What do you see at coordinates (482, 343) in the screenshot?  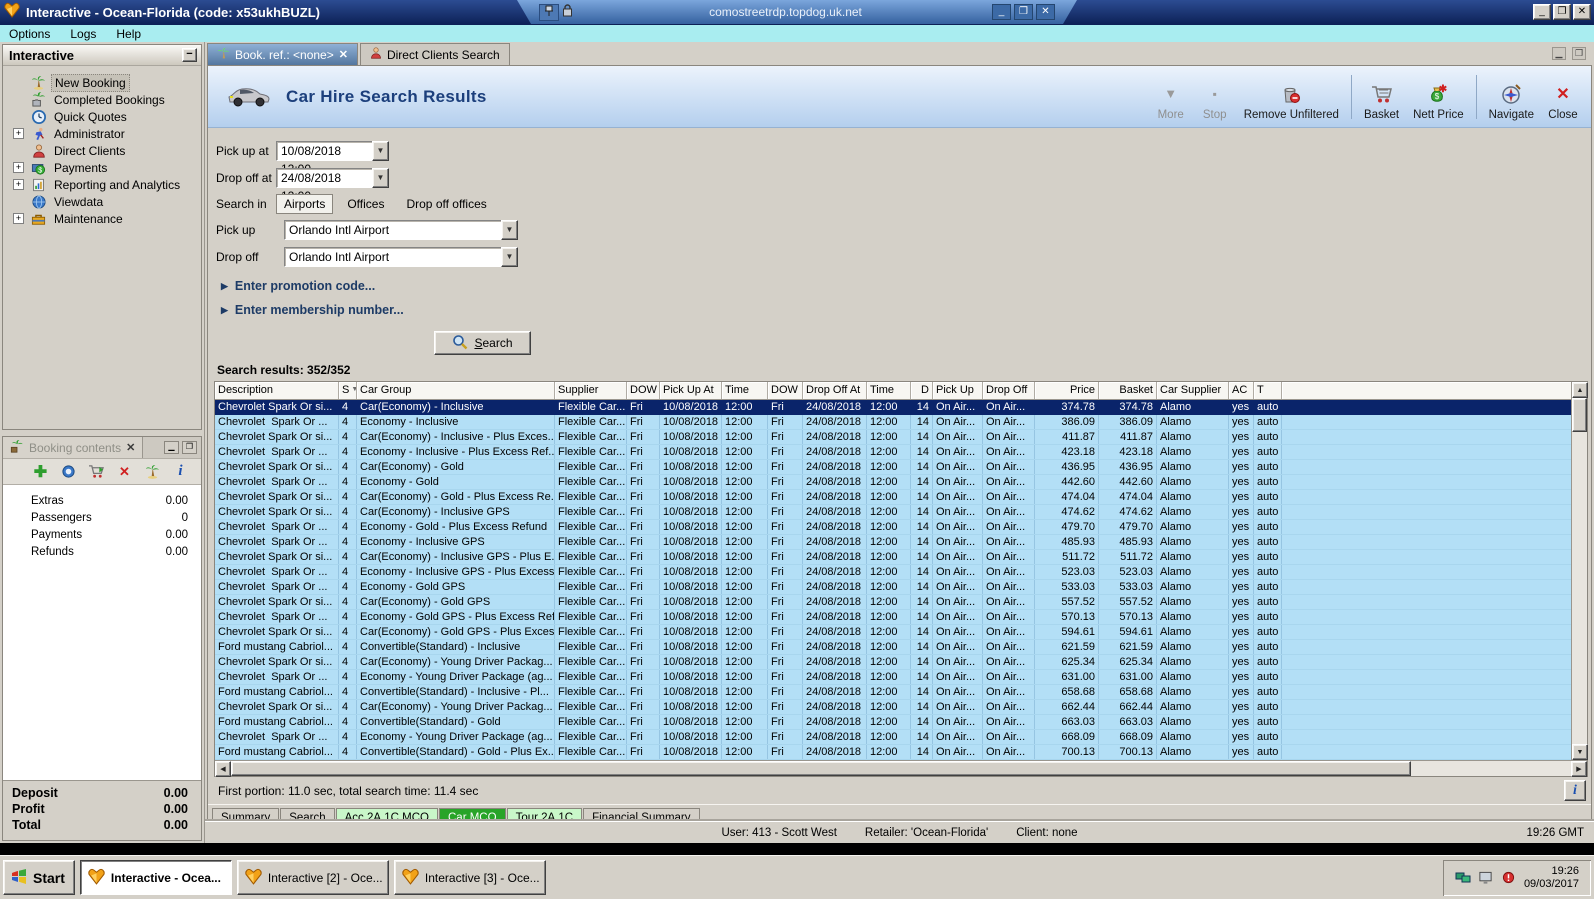 I see `search-button: Search` at bounding box center [482, 343].